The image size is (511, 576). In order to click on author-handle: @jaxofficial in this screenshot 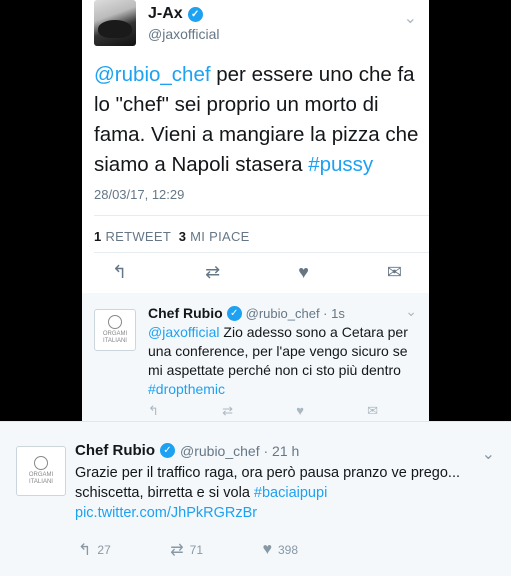, I will do `click(184, 34)`.